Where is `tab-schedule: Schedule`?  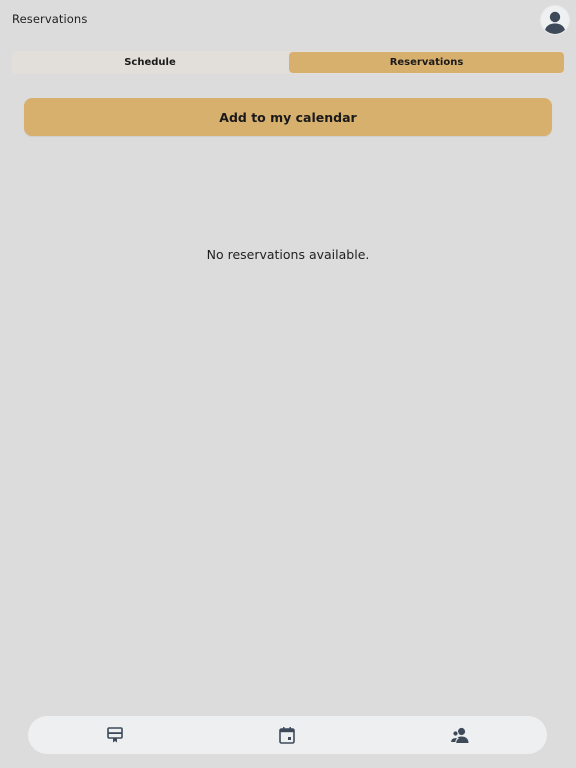 tab-schedule: Schedule is located at coordinates (150, 62).